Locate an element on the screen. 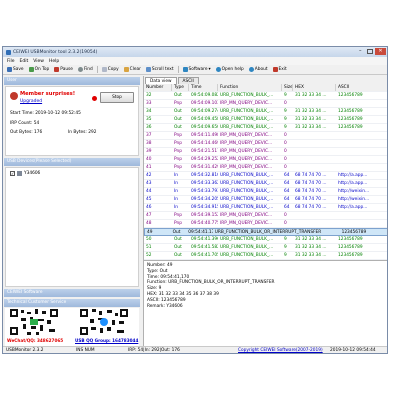 The width and height of the screenshot is (400, 400). copy-icon is located at coordinates (104, 69).